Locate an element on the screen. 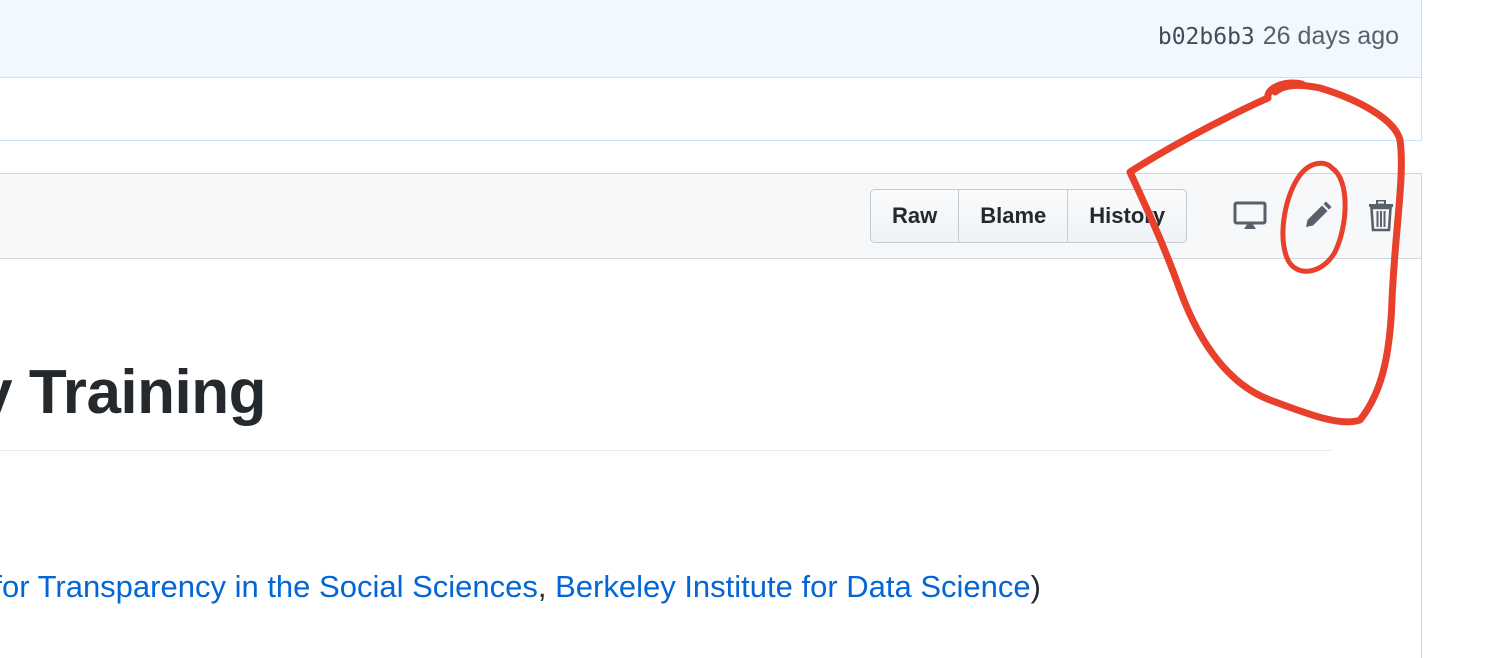  latest-commit-bar: b02b6b3 26 days ago is located at coordinates (711, 39).